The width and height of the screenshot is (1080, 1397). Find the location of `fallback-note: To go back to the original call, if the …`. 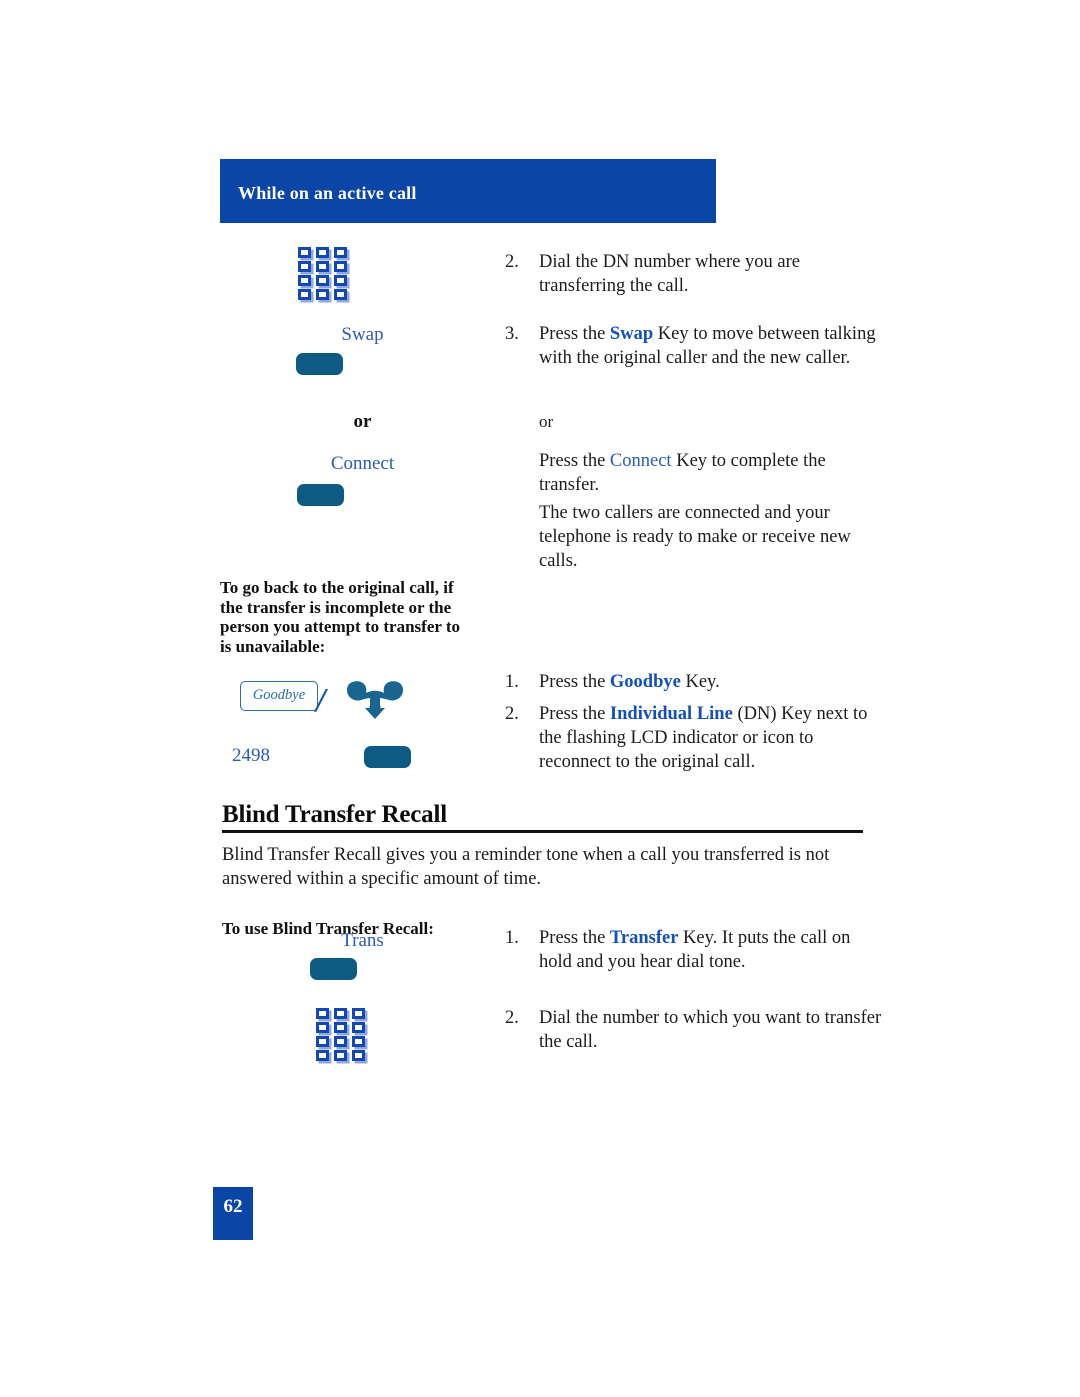

fallback-note: To go back to the original call, if the … is located at coordinates (340, 617).